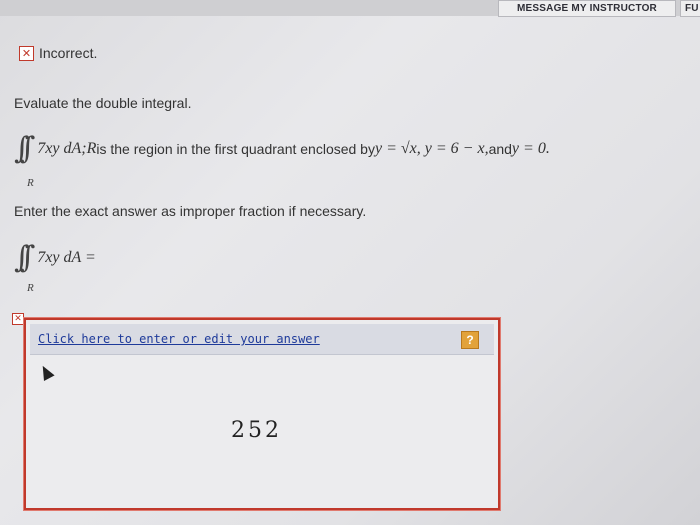 The image size is (700, 525). Describe the element at coordinates (66, 257) in the screenshot. I see `answer-expression: 7xy dA =` at that location.